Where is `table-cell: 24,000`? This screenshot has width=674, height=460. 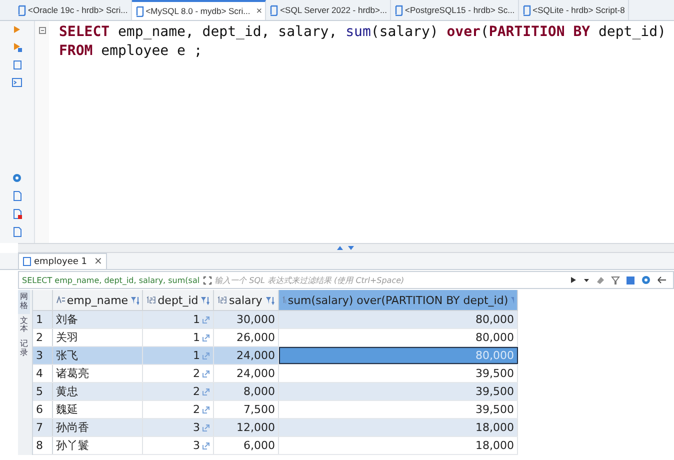
table-cell: 24,000 is located at coordinates (246, 373).